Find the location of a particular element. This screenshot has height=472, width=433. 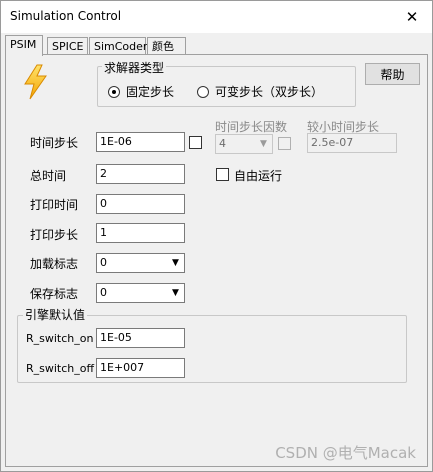

free-run-checkbox is located at coordinates (222, 174).